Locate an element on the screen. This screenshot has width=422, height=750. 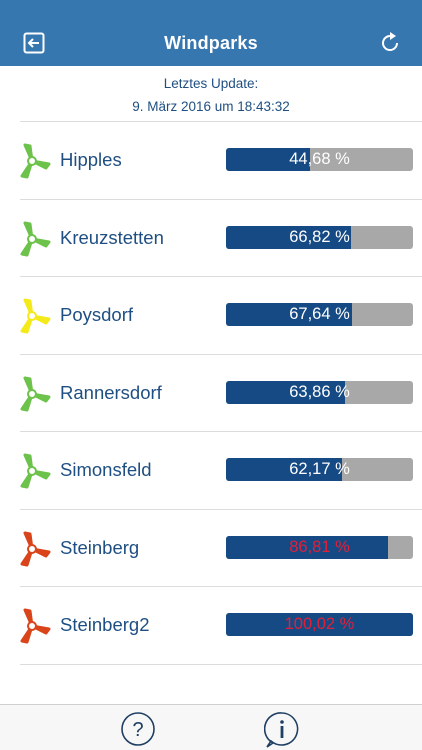
last-update-label: Letztes Update: is located at coordinates (211, 83).